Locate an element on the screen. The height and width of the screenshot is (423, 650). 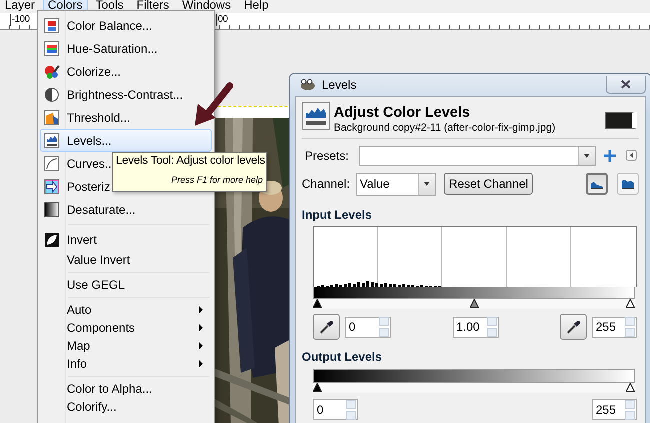
menu-item: Curves.. is located at coordinates (78, 163).